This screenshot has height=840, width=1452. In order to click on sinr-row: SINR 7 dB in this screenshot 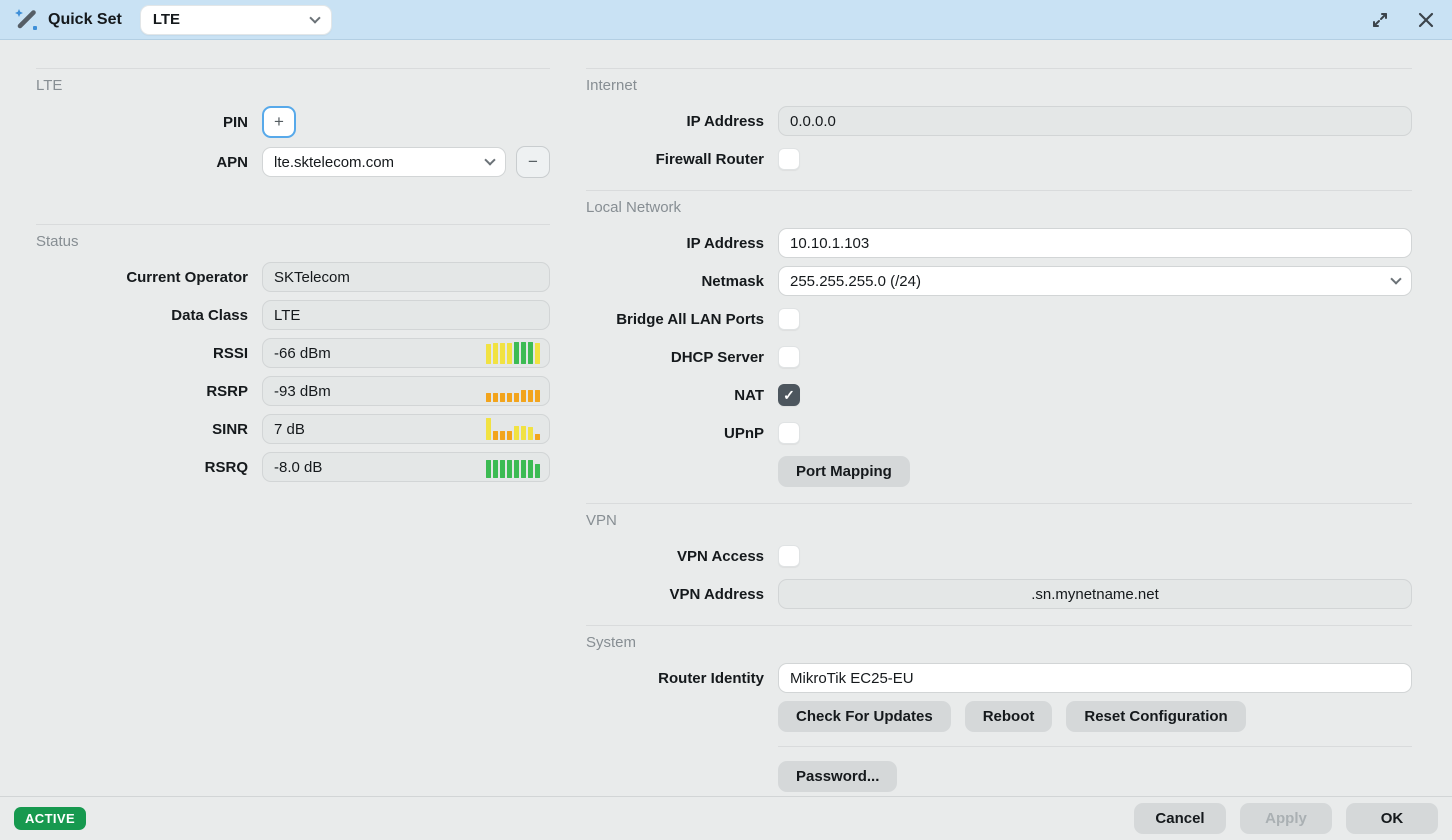, I will do `click(293, 429)`.